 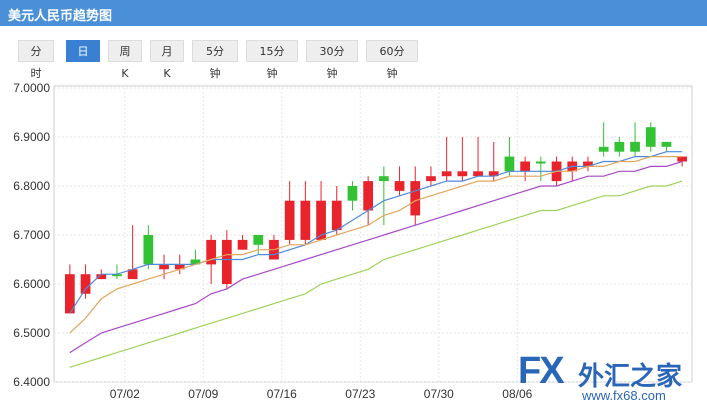 I want to click on tab-15min: 15分钟, so click(x=272, y=60).